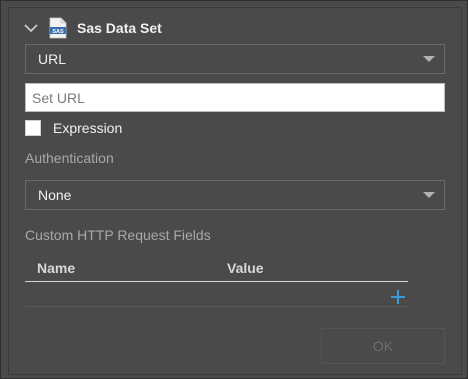  I want to click on section-title: Sas Data Set, so click(119, 28).